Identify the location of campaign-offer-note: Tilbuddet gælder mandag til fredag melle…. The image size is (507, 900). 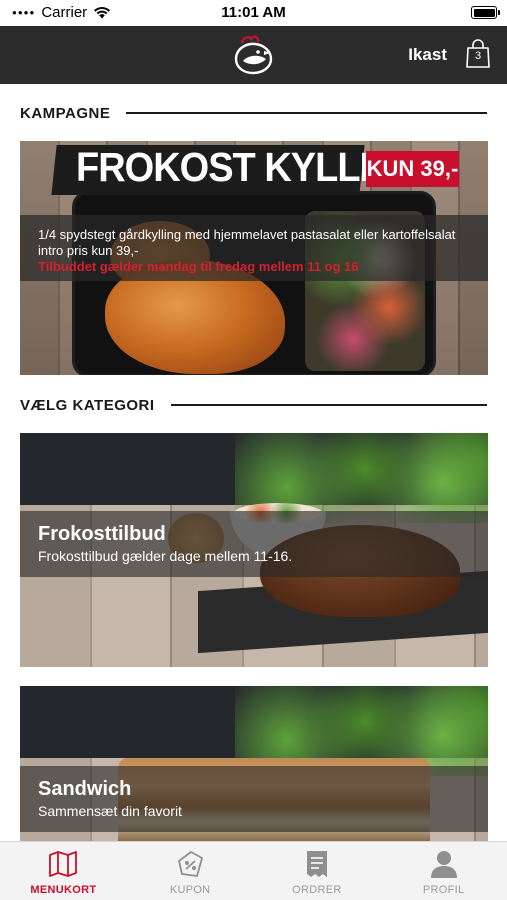
(198, 266).